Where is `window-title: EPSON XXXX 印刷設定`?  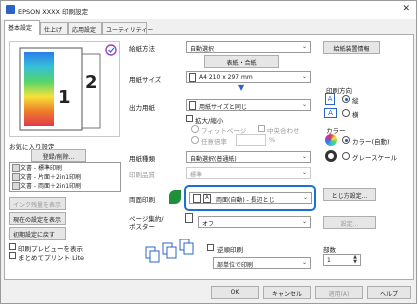 window-title: EPSON XXXX 印刷設定 is located at coordinates (53, 12).